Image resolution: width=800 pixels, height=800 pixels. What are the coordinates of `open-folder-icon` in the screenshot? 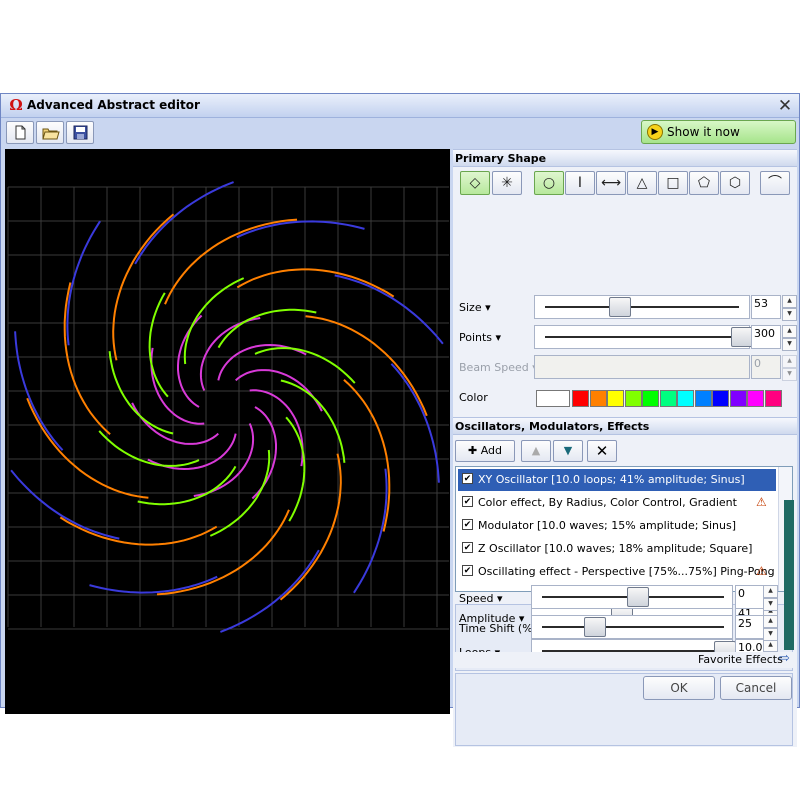 It's located at (51, 134).